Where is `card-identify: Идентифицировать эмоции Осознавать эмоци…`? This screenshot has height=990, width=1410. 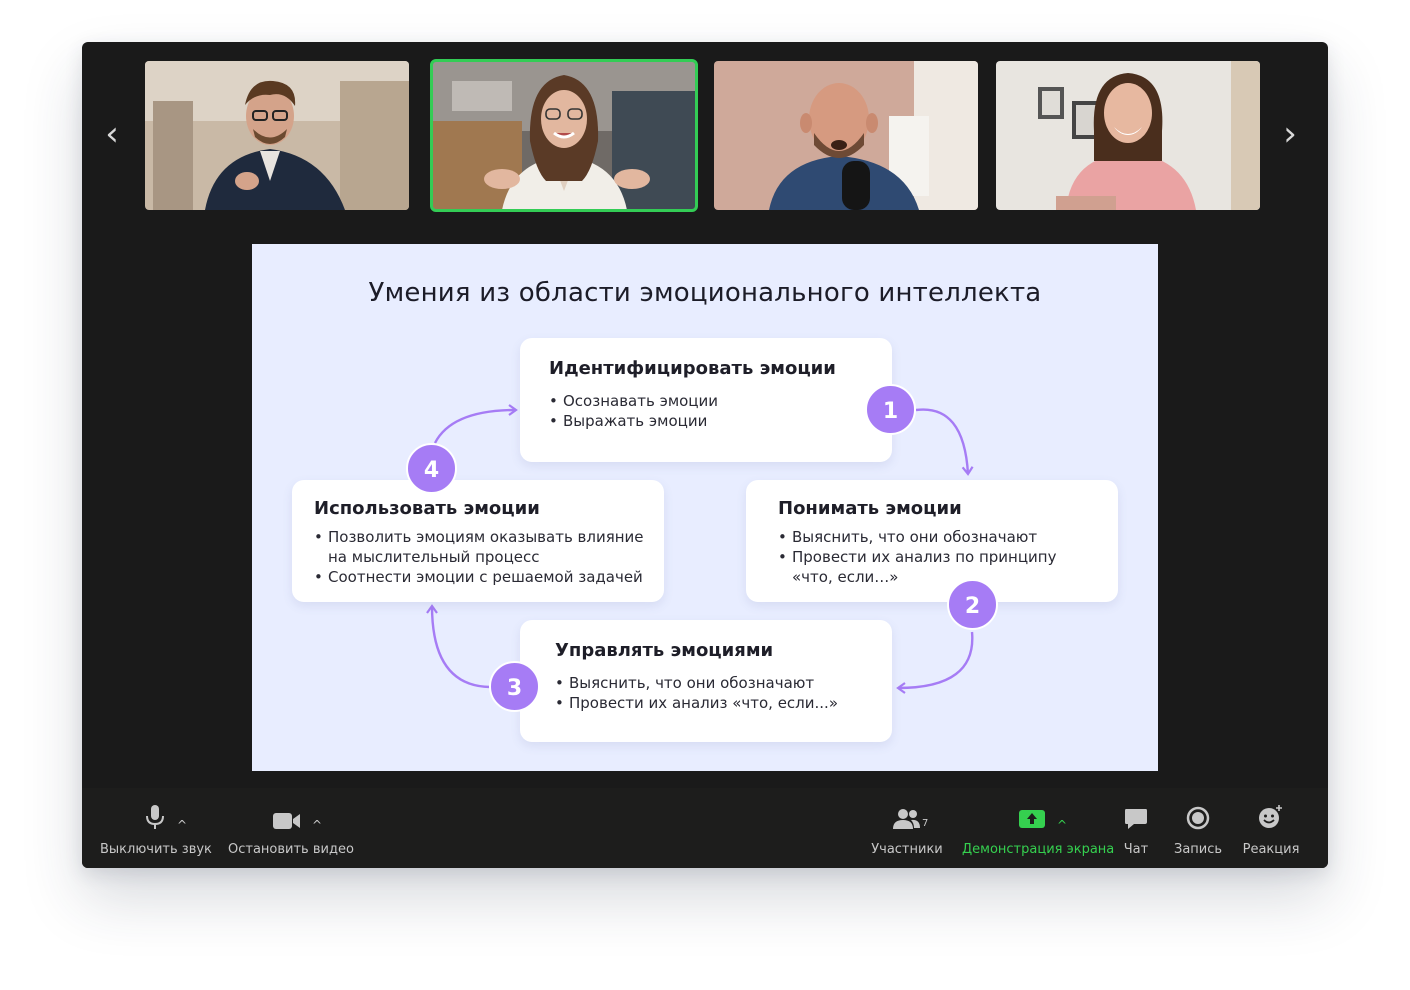 card-identify: Идентифицировать эмоции Осознавать эмоци… is located at coordinates (706, 400).